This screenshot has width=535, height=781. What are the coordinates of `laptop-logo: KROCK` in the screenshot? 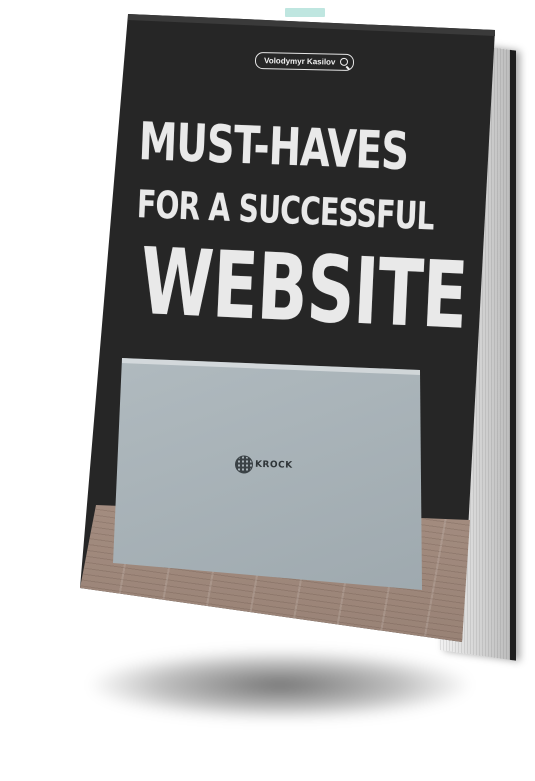 It's located at (263, 465).